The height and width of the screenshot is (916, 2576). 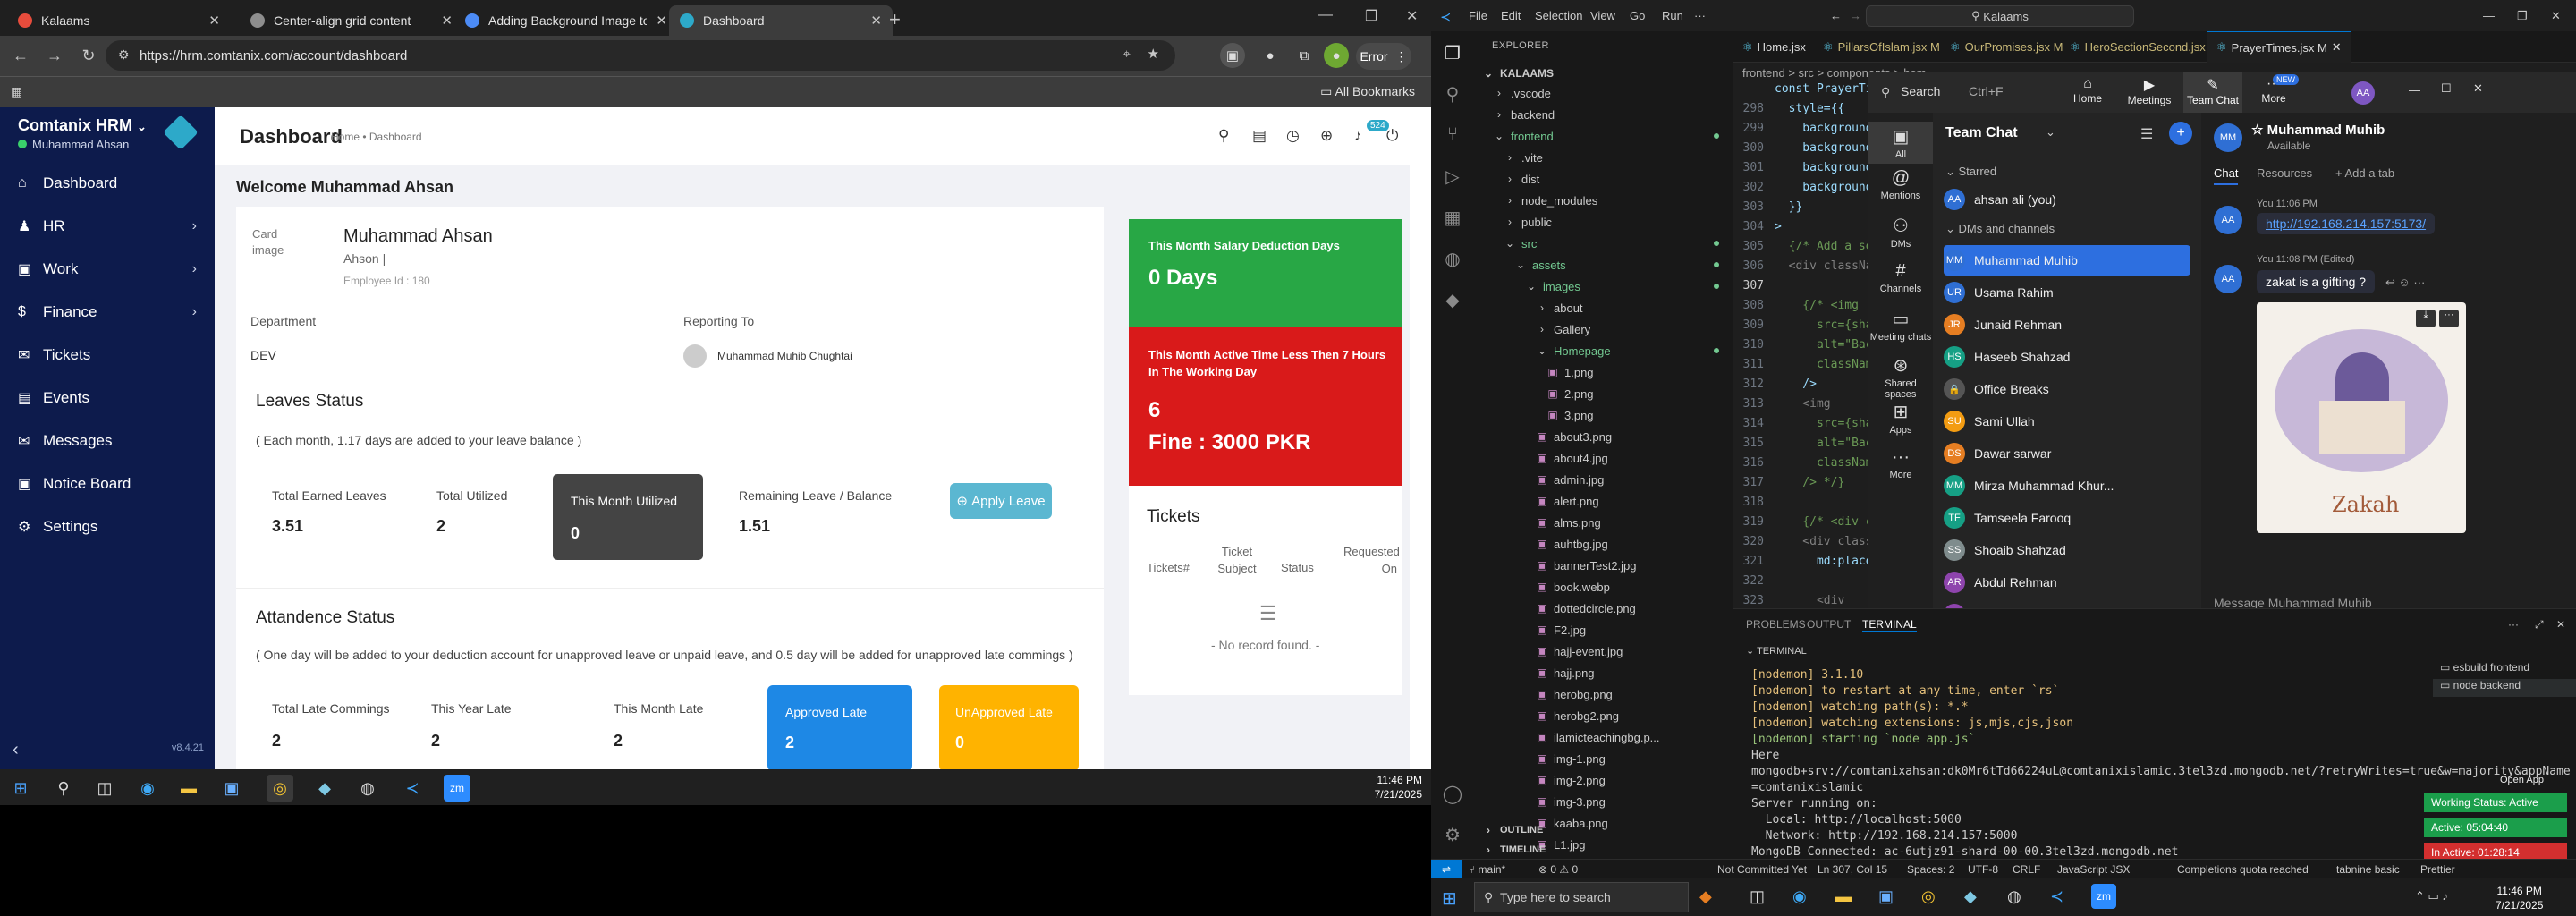 What do you see at coordinates (2180, 133) in the screenshot?
I see `new-chat-button: +` at bounding box center [2180, 133].